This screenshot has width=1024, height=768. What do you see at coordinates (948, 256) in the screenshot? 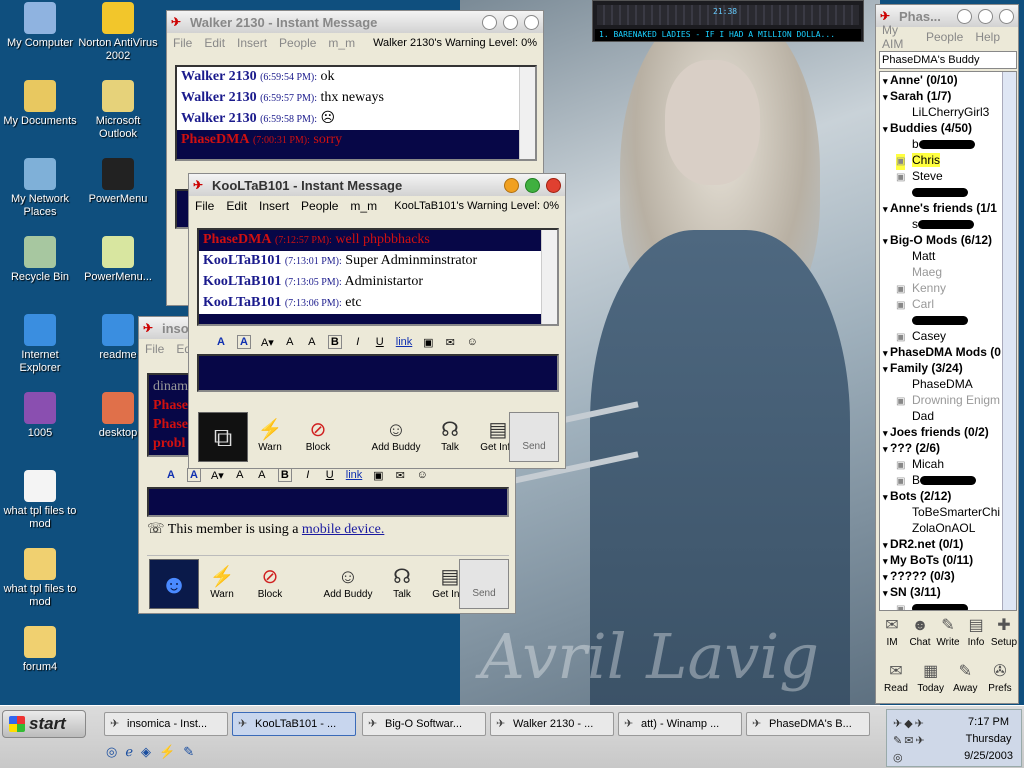
I see `buddy-entry: Matt` at bounding box center [948, 256].